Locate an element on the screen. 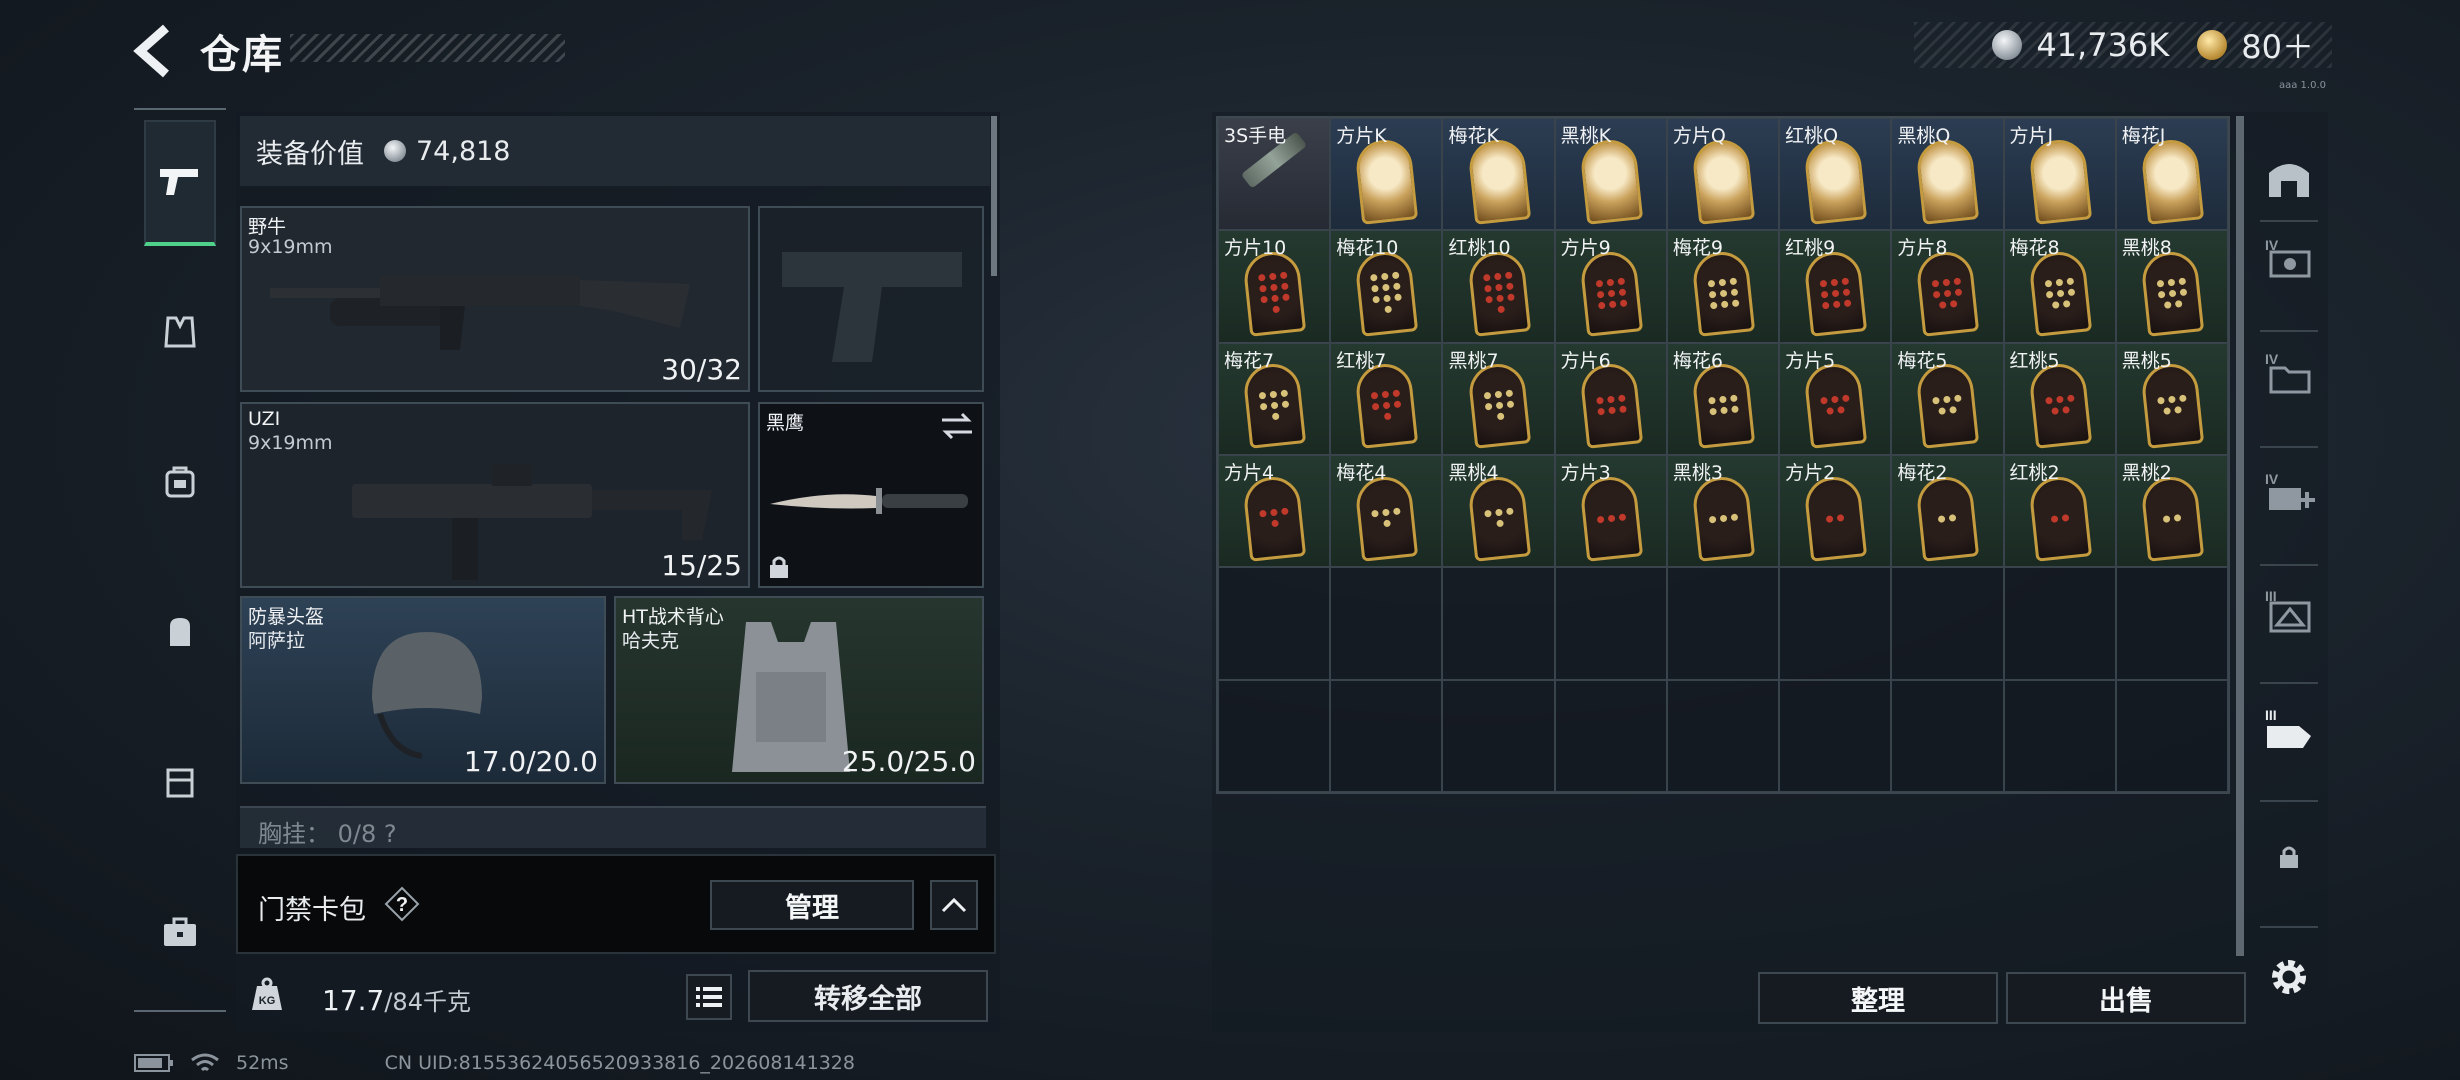 The height and width of the screenshot is (1080, 2460). storage-cell: 方片6 is located at coordinates (1610, 398).